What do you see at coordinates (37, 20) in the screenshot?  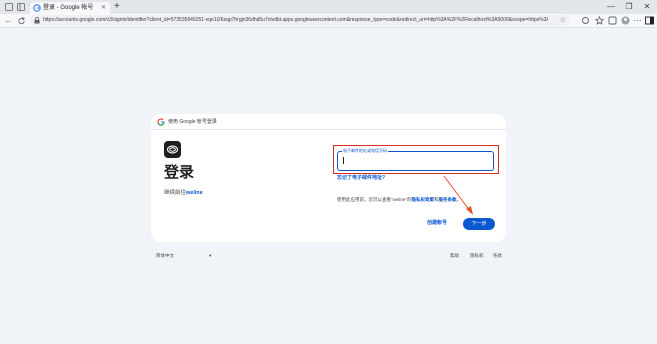 I see `lock-icon` at bounding box center [37, 20].